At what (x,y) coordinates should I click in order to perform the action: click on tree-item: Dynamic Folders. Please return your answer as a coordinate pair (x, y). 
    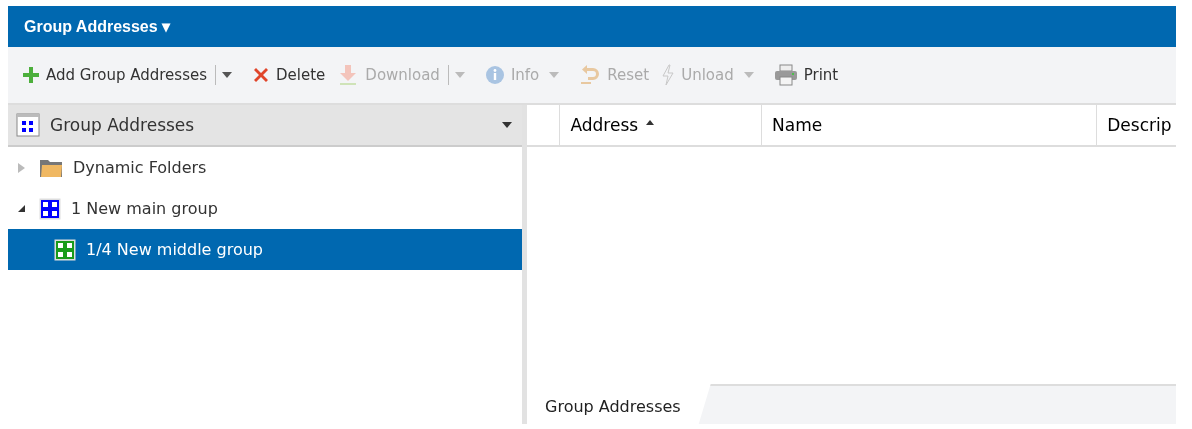
    Looking at the image, I should click on (265, 167).